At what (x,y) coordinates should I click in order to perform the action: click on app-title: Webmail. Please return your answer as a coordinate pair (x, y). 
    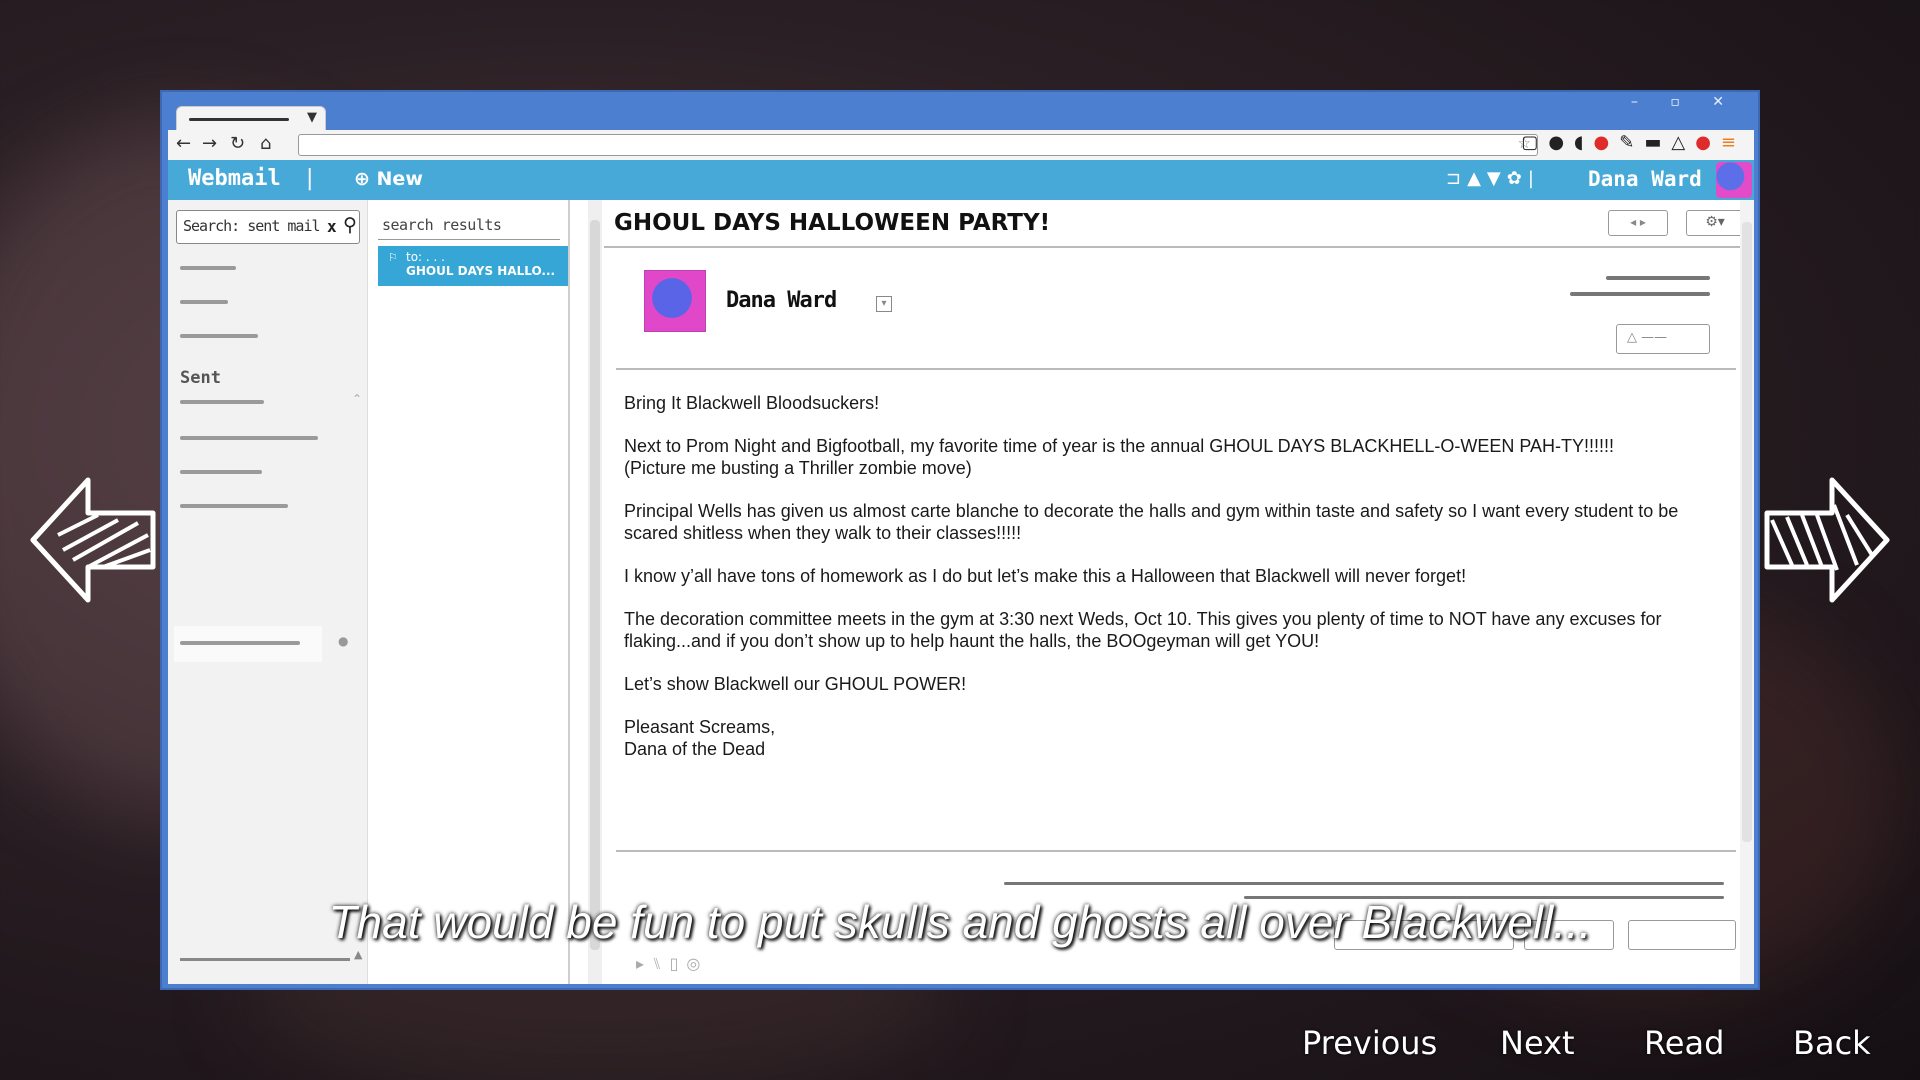
    Looking at the image, I should click on (234, 178).